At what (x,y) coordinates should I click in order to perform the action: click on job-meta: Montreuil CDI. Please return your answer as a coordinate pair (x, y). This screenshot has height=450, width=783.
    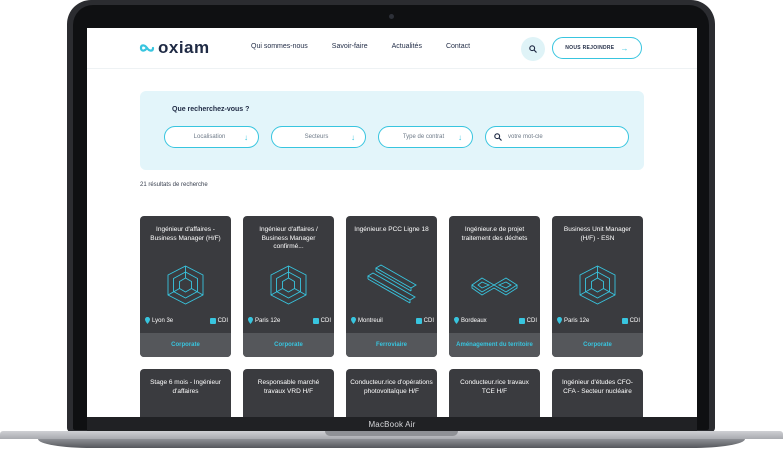
    Looking at the image, I should click on (392, 320).